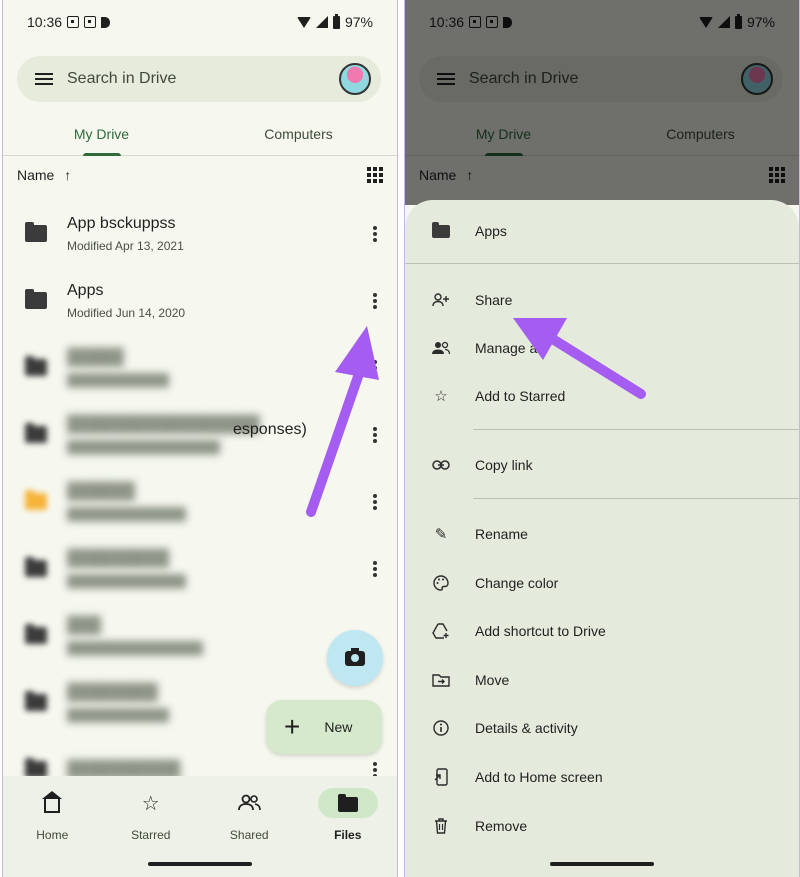 This screenshot has height=877, width=800. I want to click on info-icon, so click(441, 728).